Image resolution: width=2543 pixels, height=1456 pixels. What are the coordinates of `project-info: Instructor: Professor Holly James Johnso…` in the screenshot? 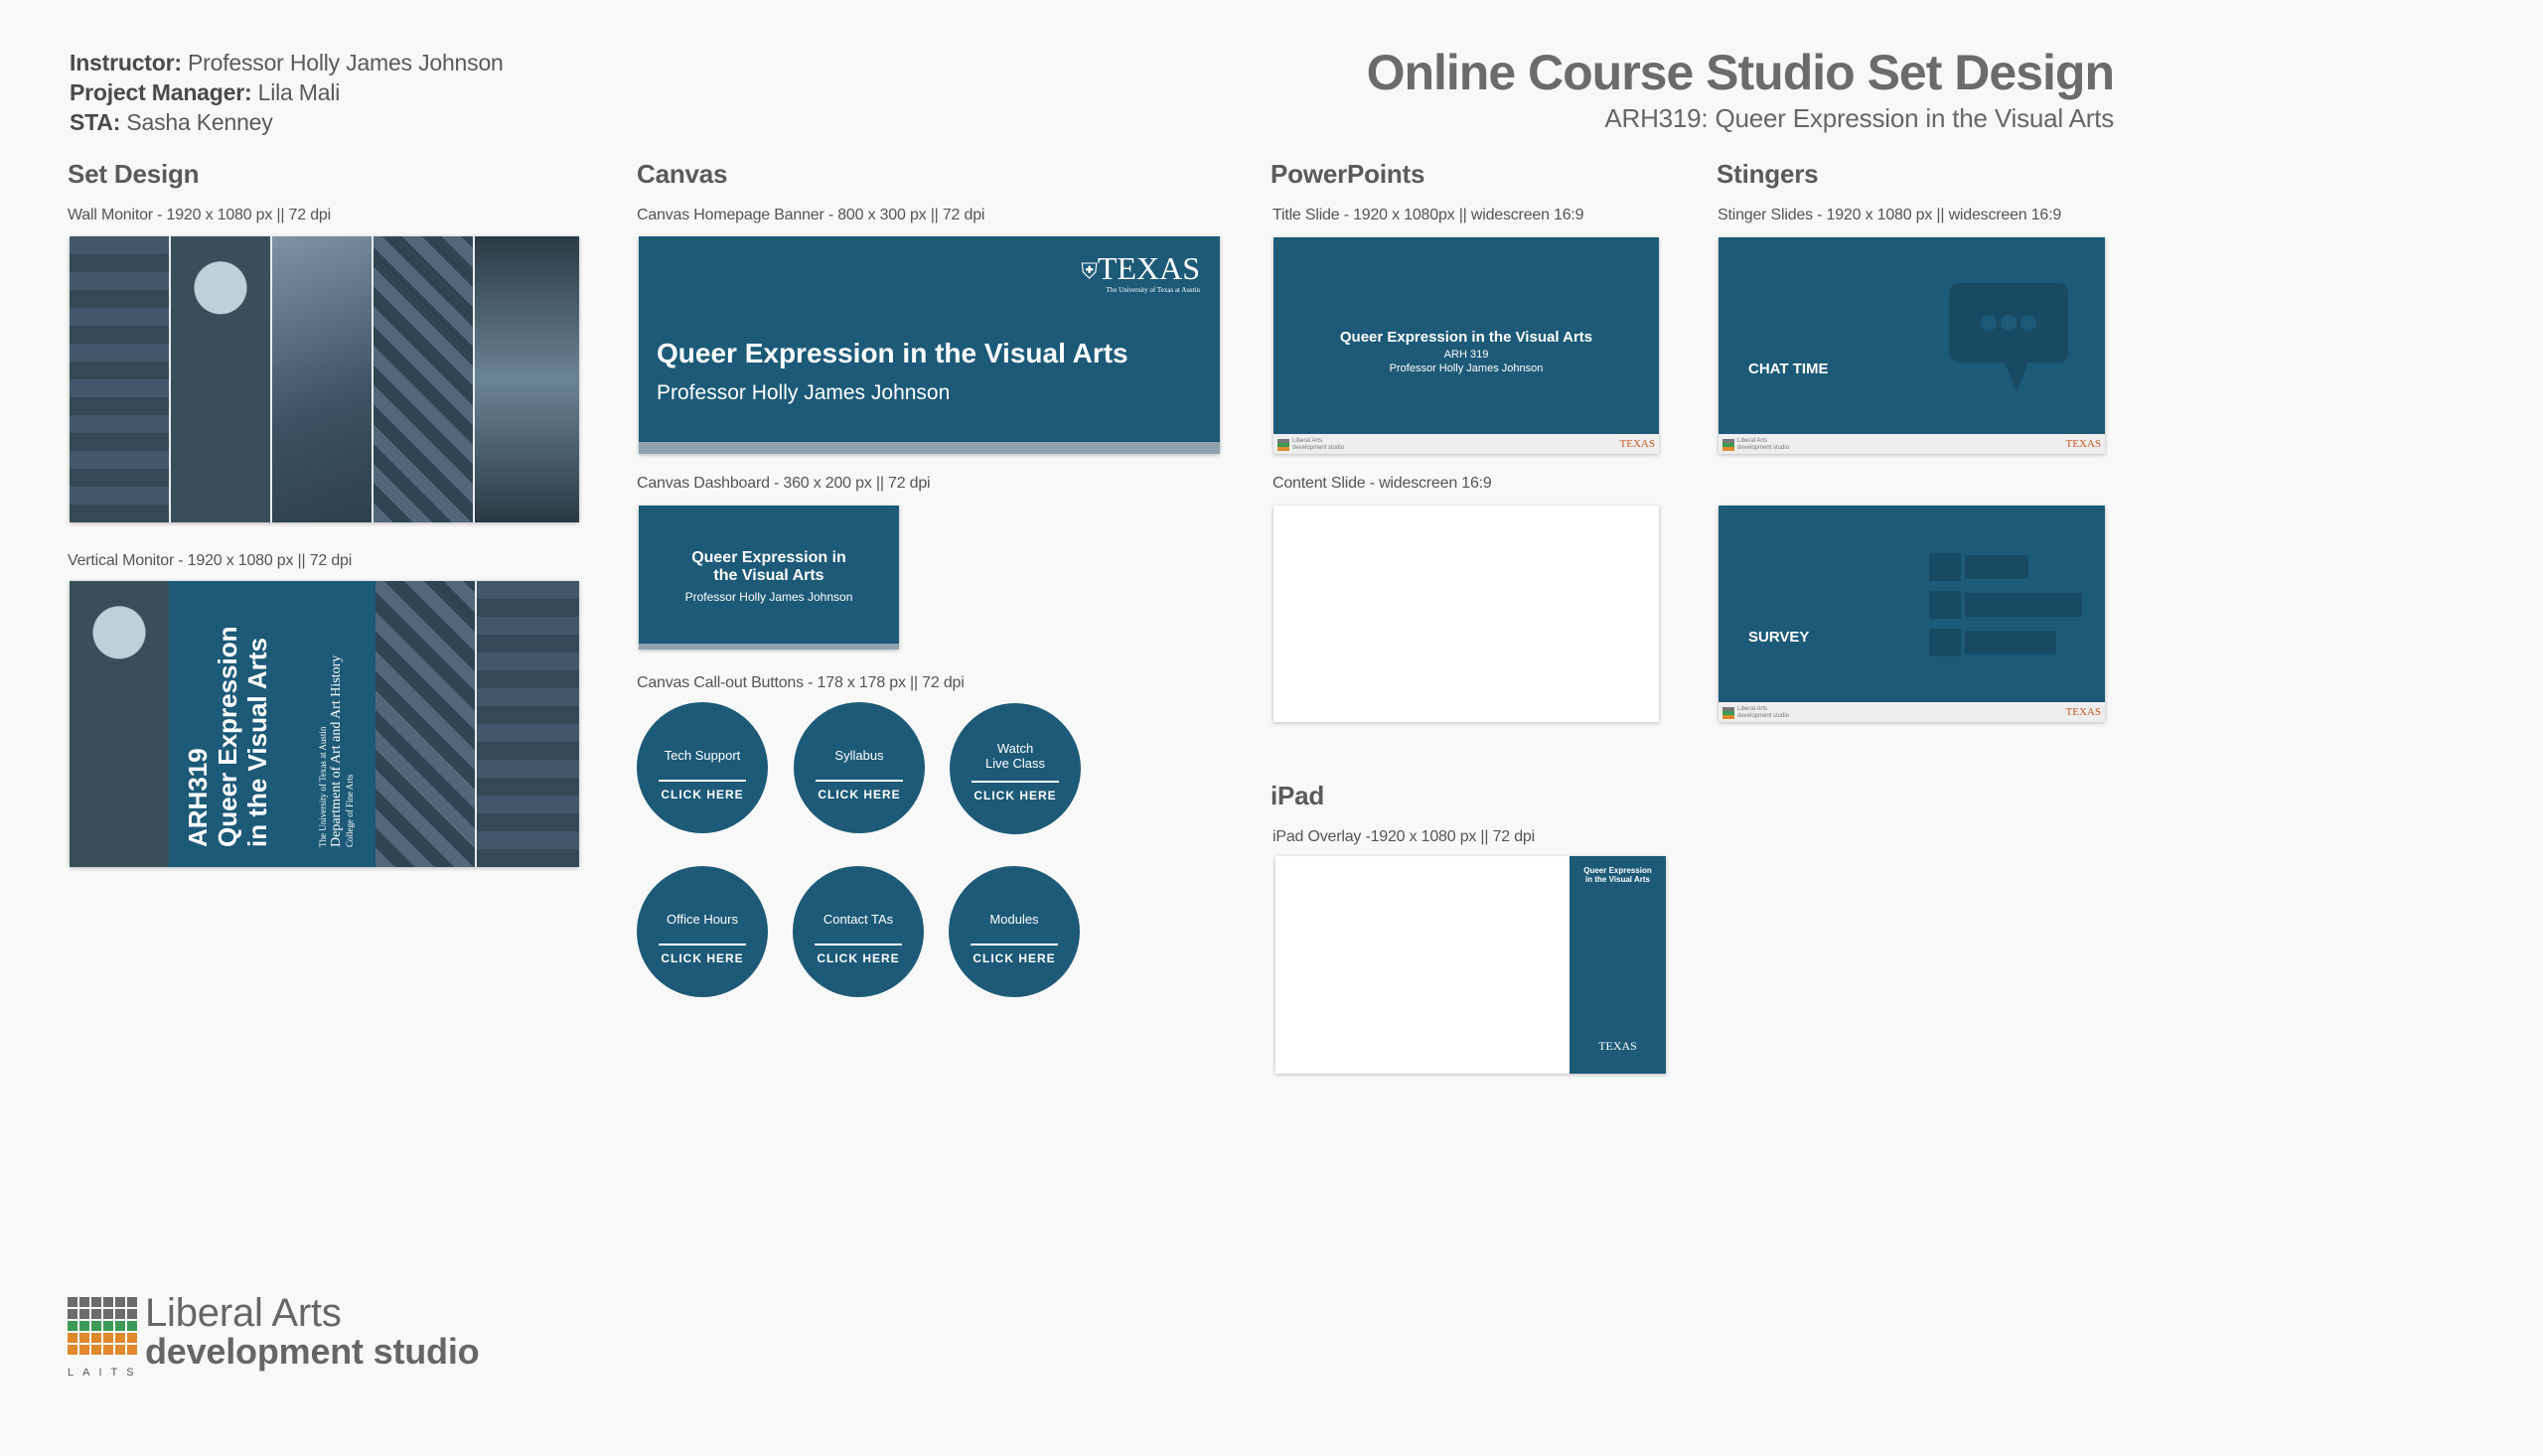 It's located at (287, 92).